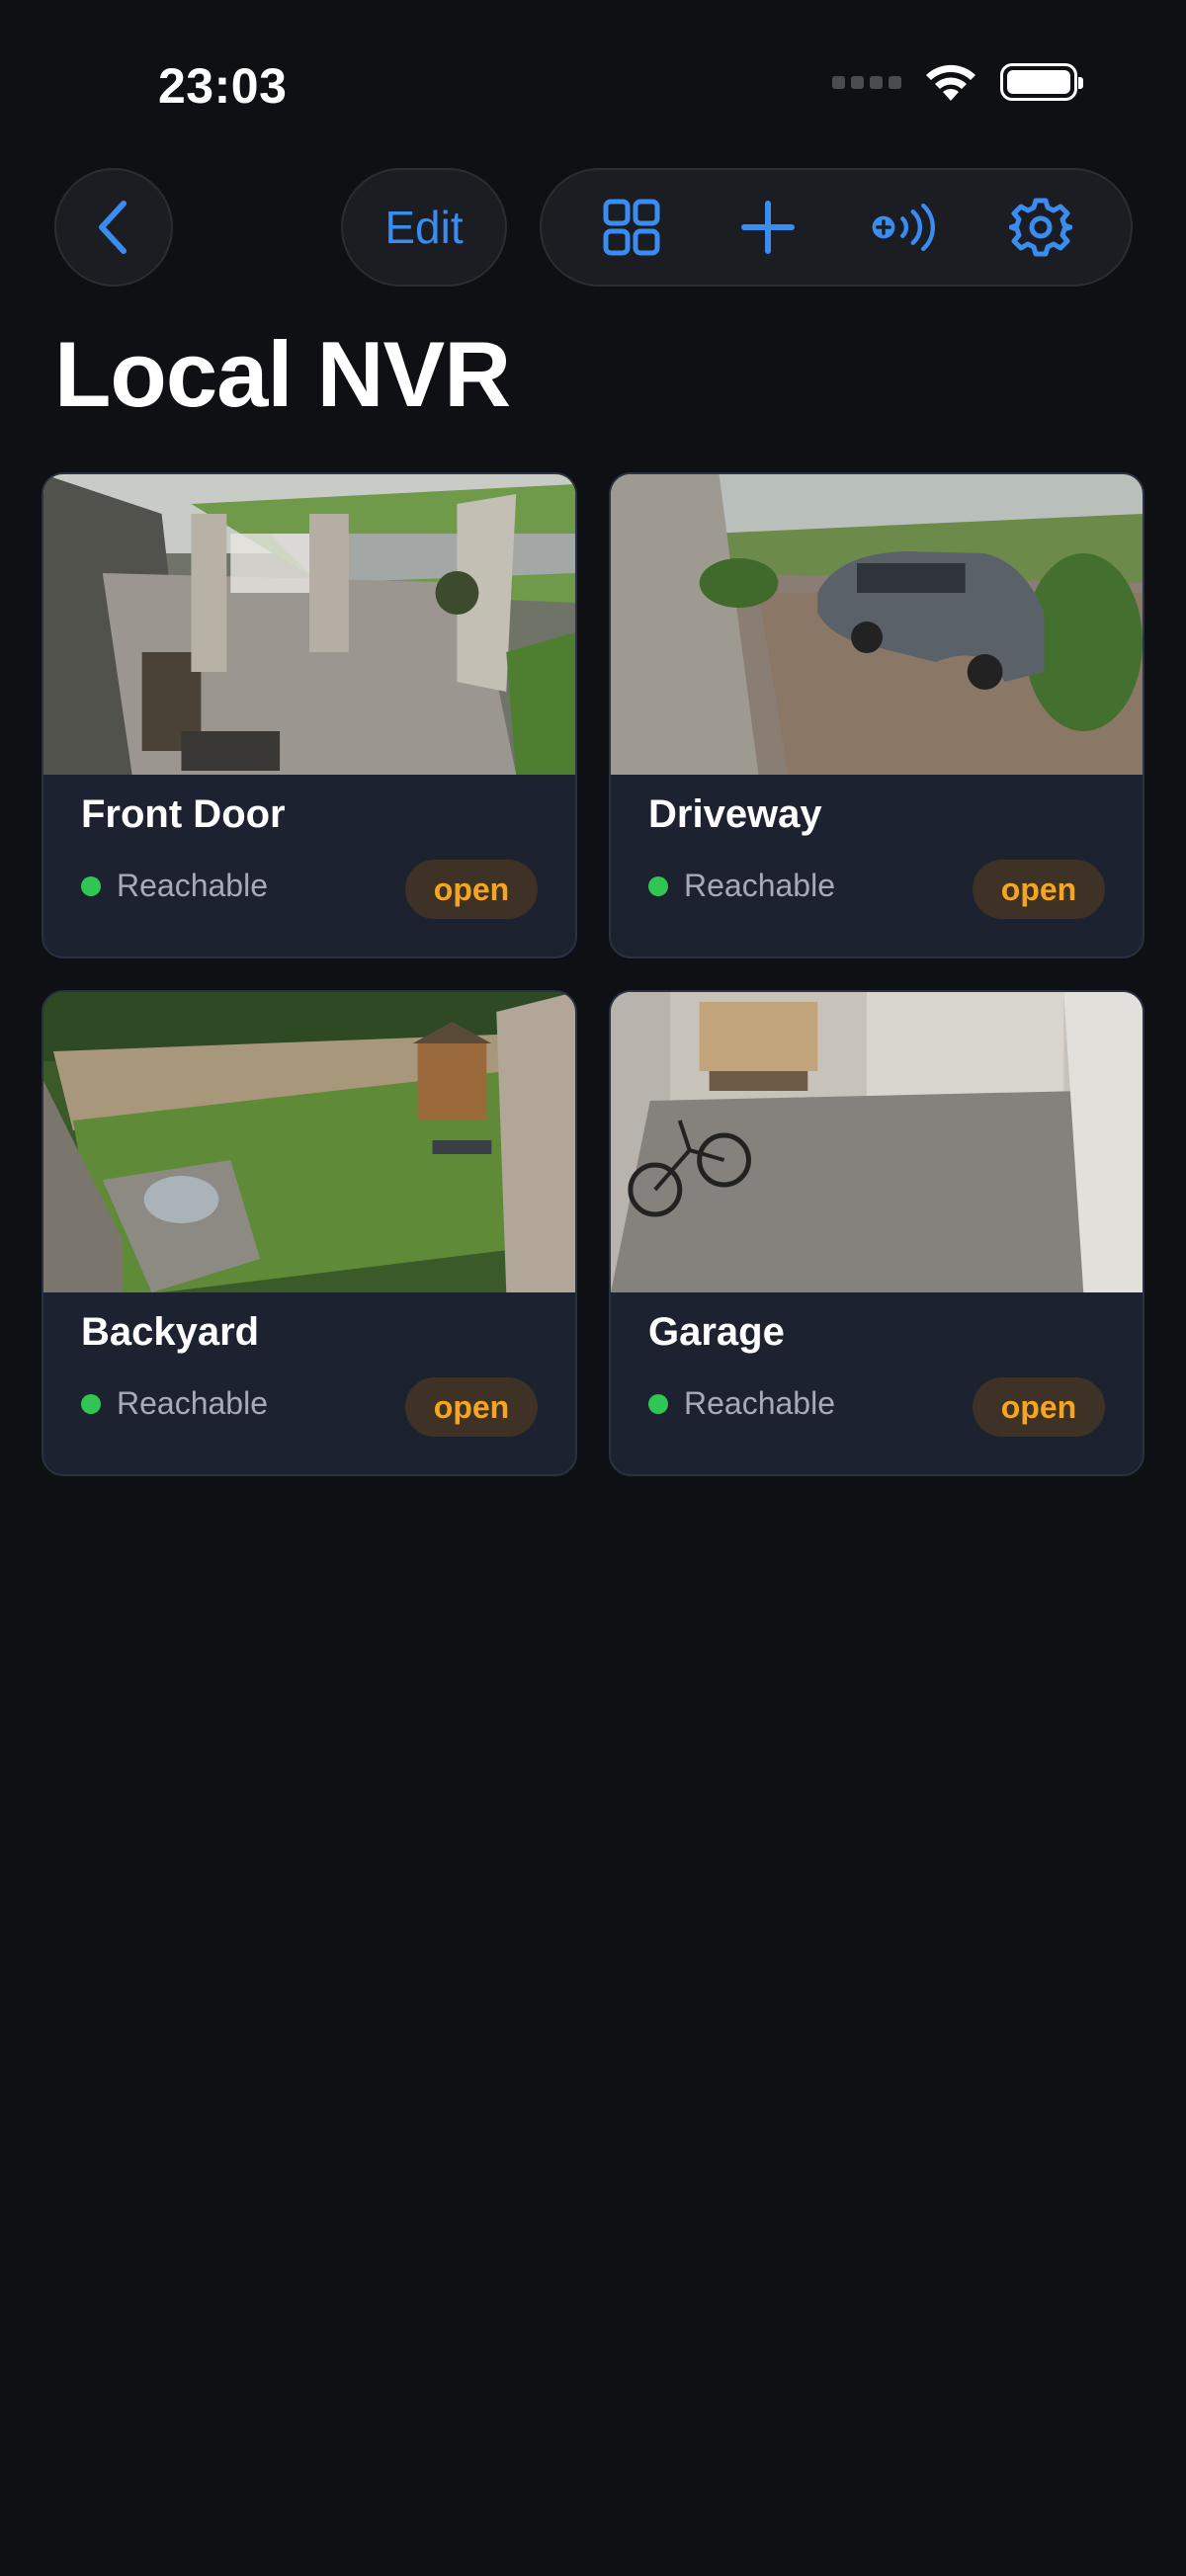 The height and width of the screenshot is (2576, 1186). I want to click on driveway-snapshot, so click(877, 624).